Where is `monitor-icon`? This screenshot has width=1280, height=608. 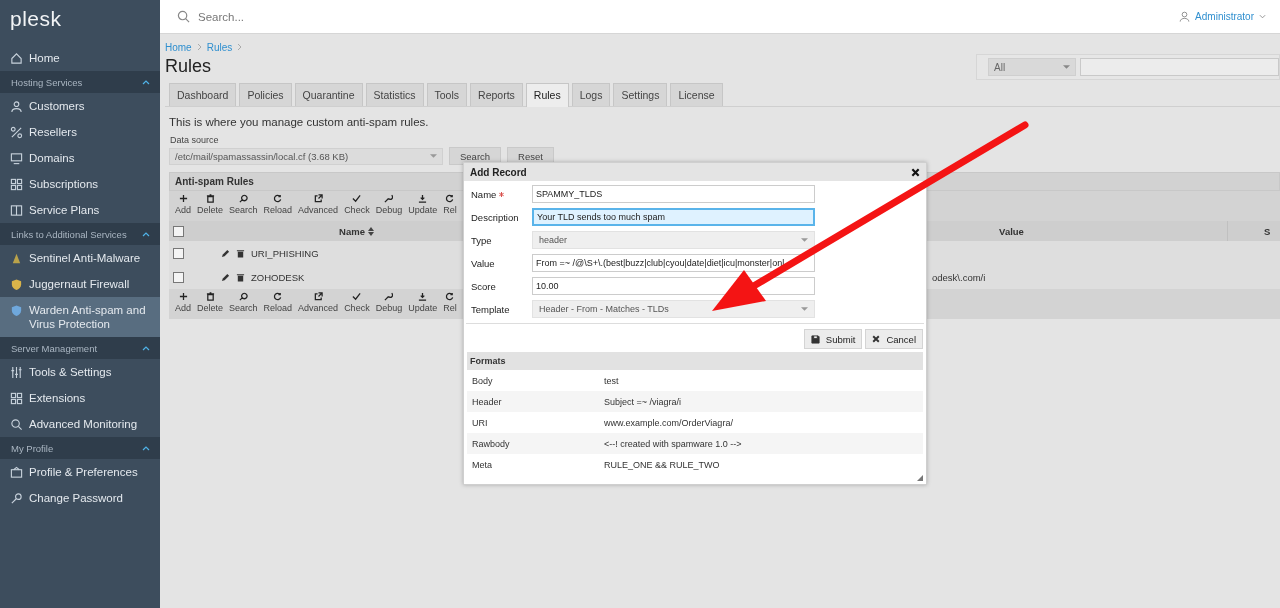 monitor-icon is located at coordinates (16, 158).